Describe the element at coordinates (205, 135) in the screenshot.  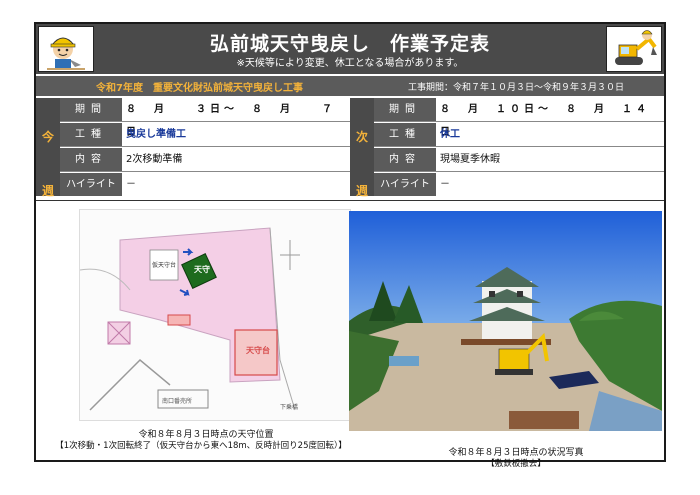
I see `this-week-work-row: 工種 曳戻し準備工` at that location.